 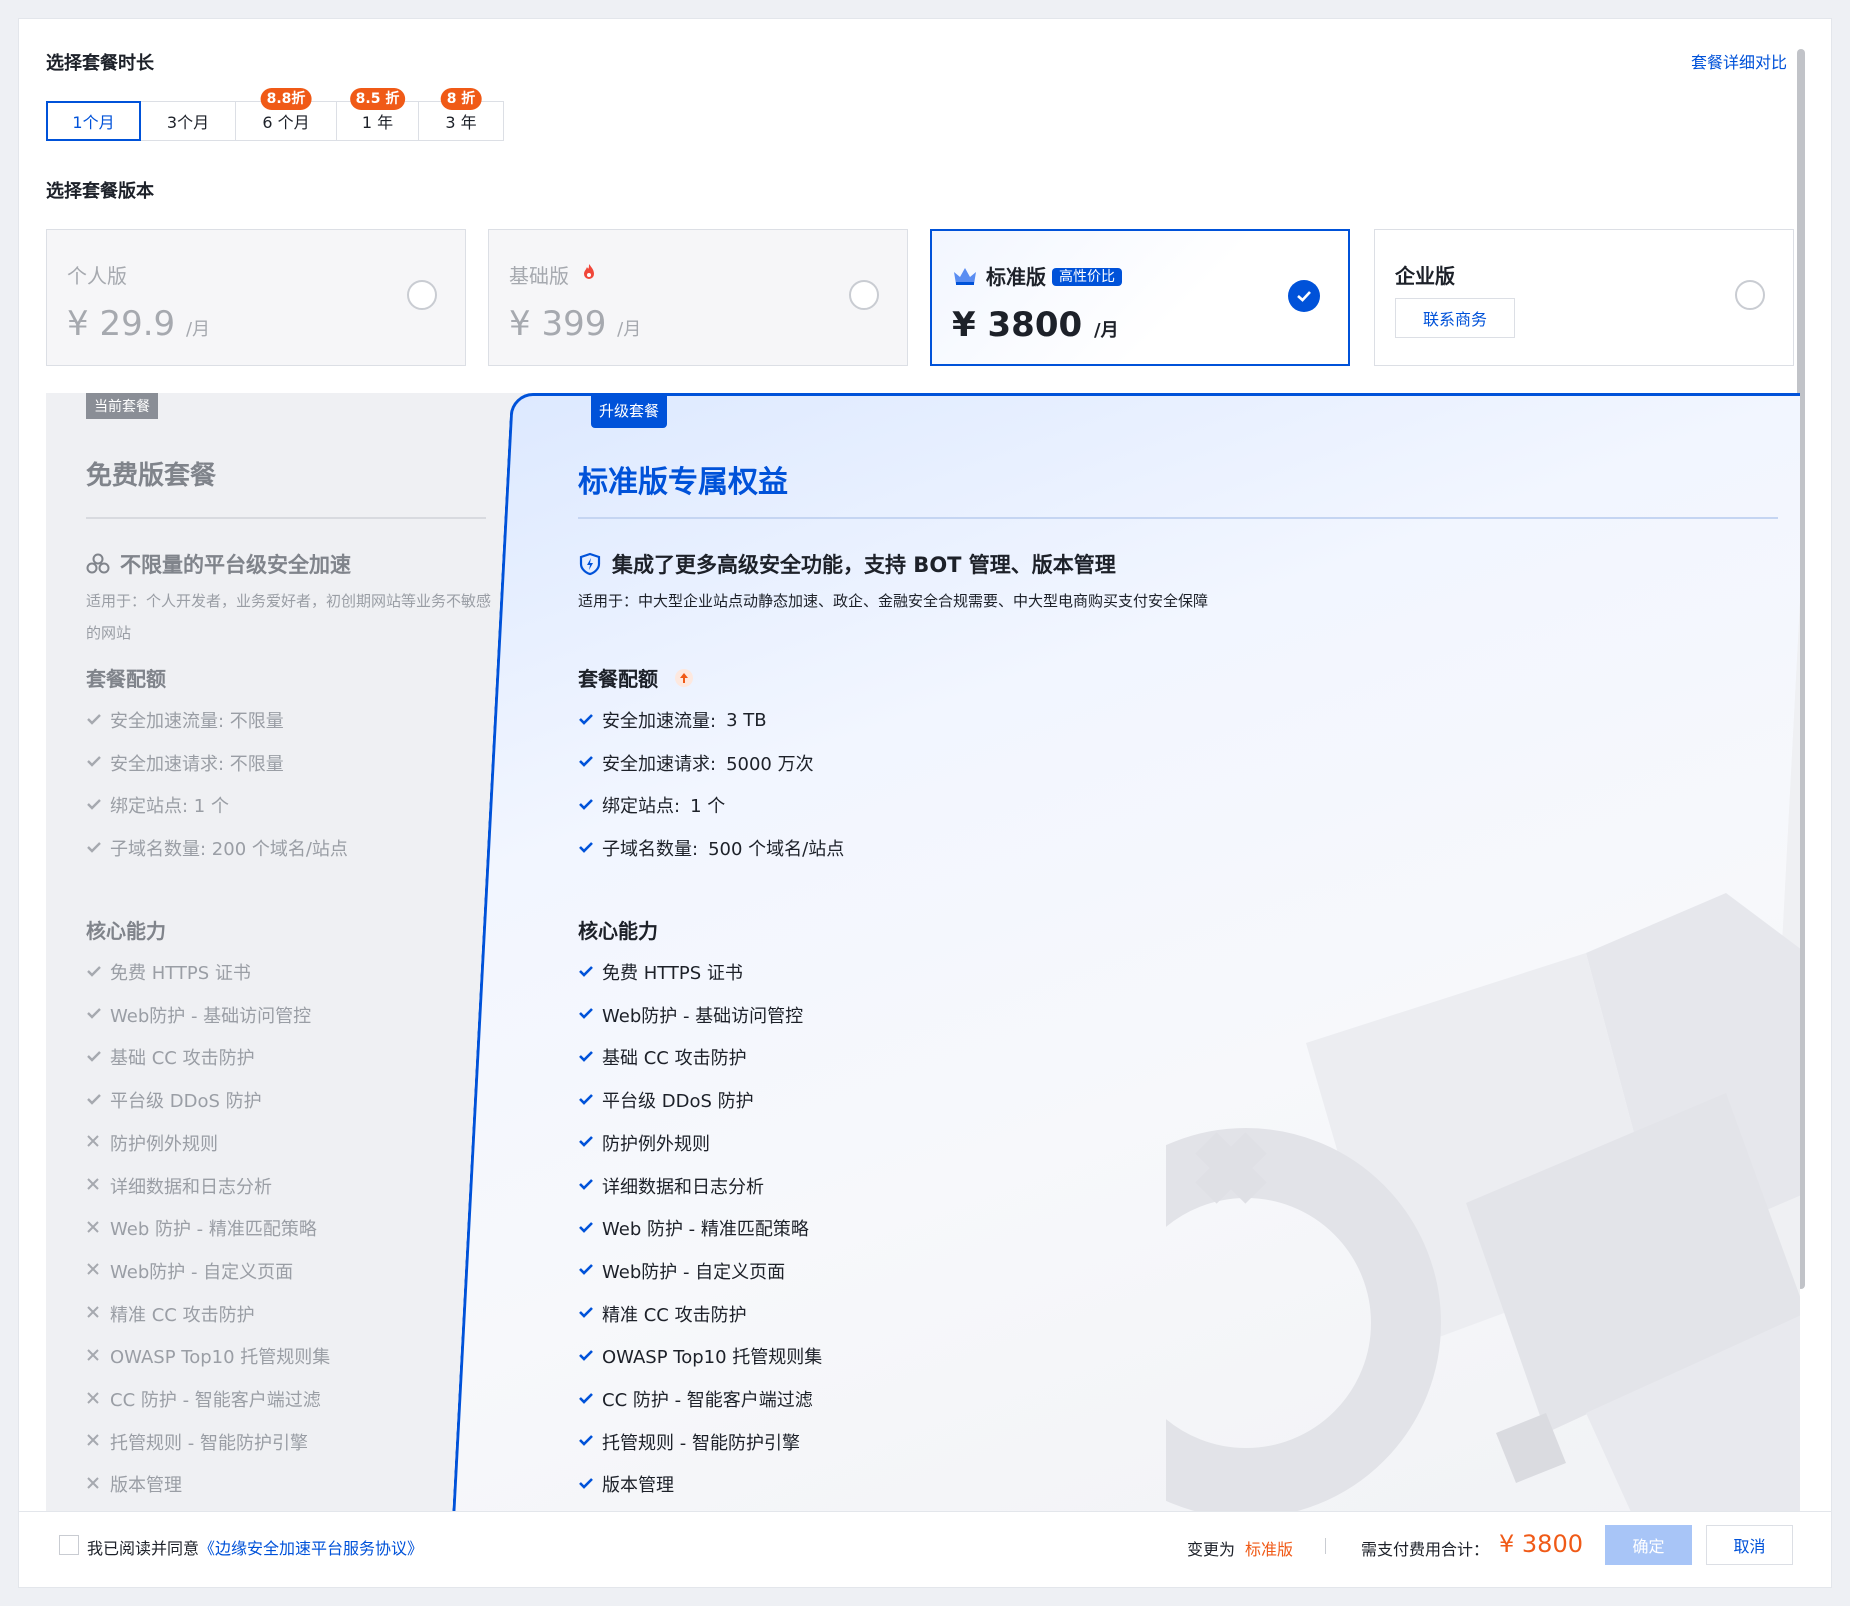 I want to click on feature-text: 安全加速流量: 不限量, so click(x=197, y=721).